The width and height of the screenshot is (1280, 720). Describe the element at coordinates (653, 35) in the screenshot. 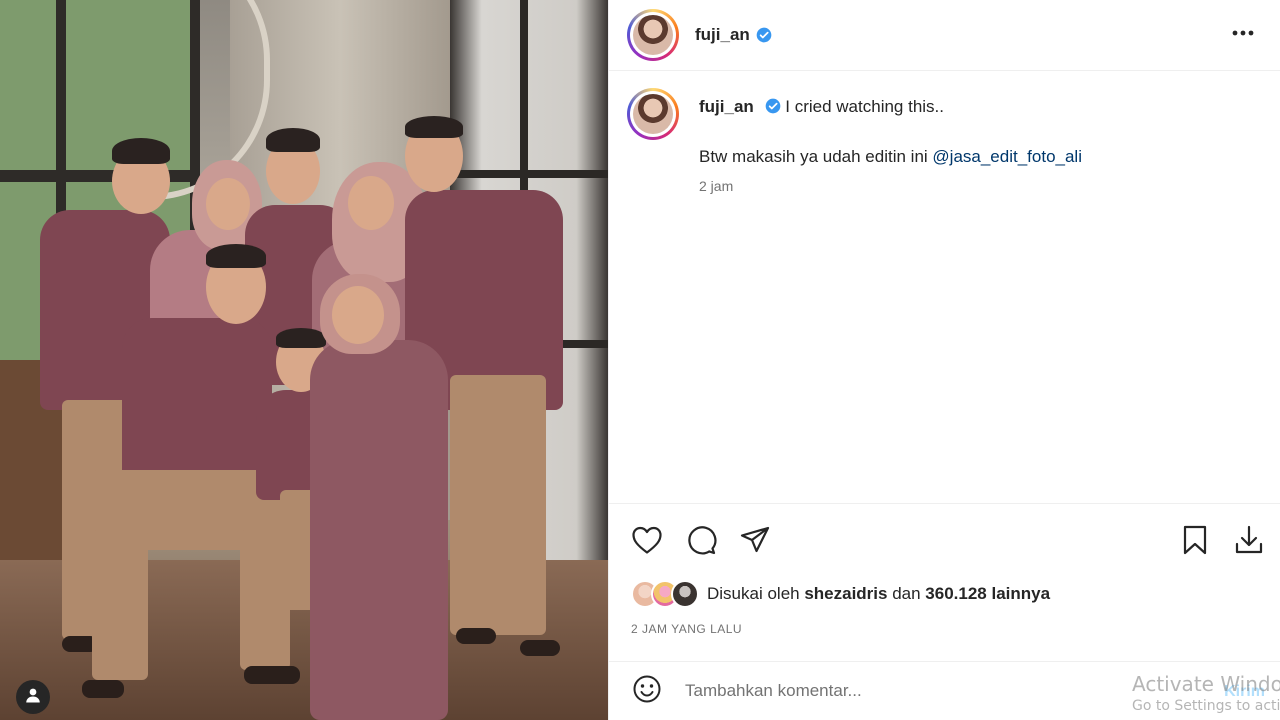

I see `avatar` at that location.